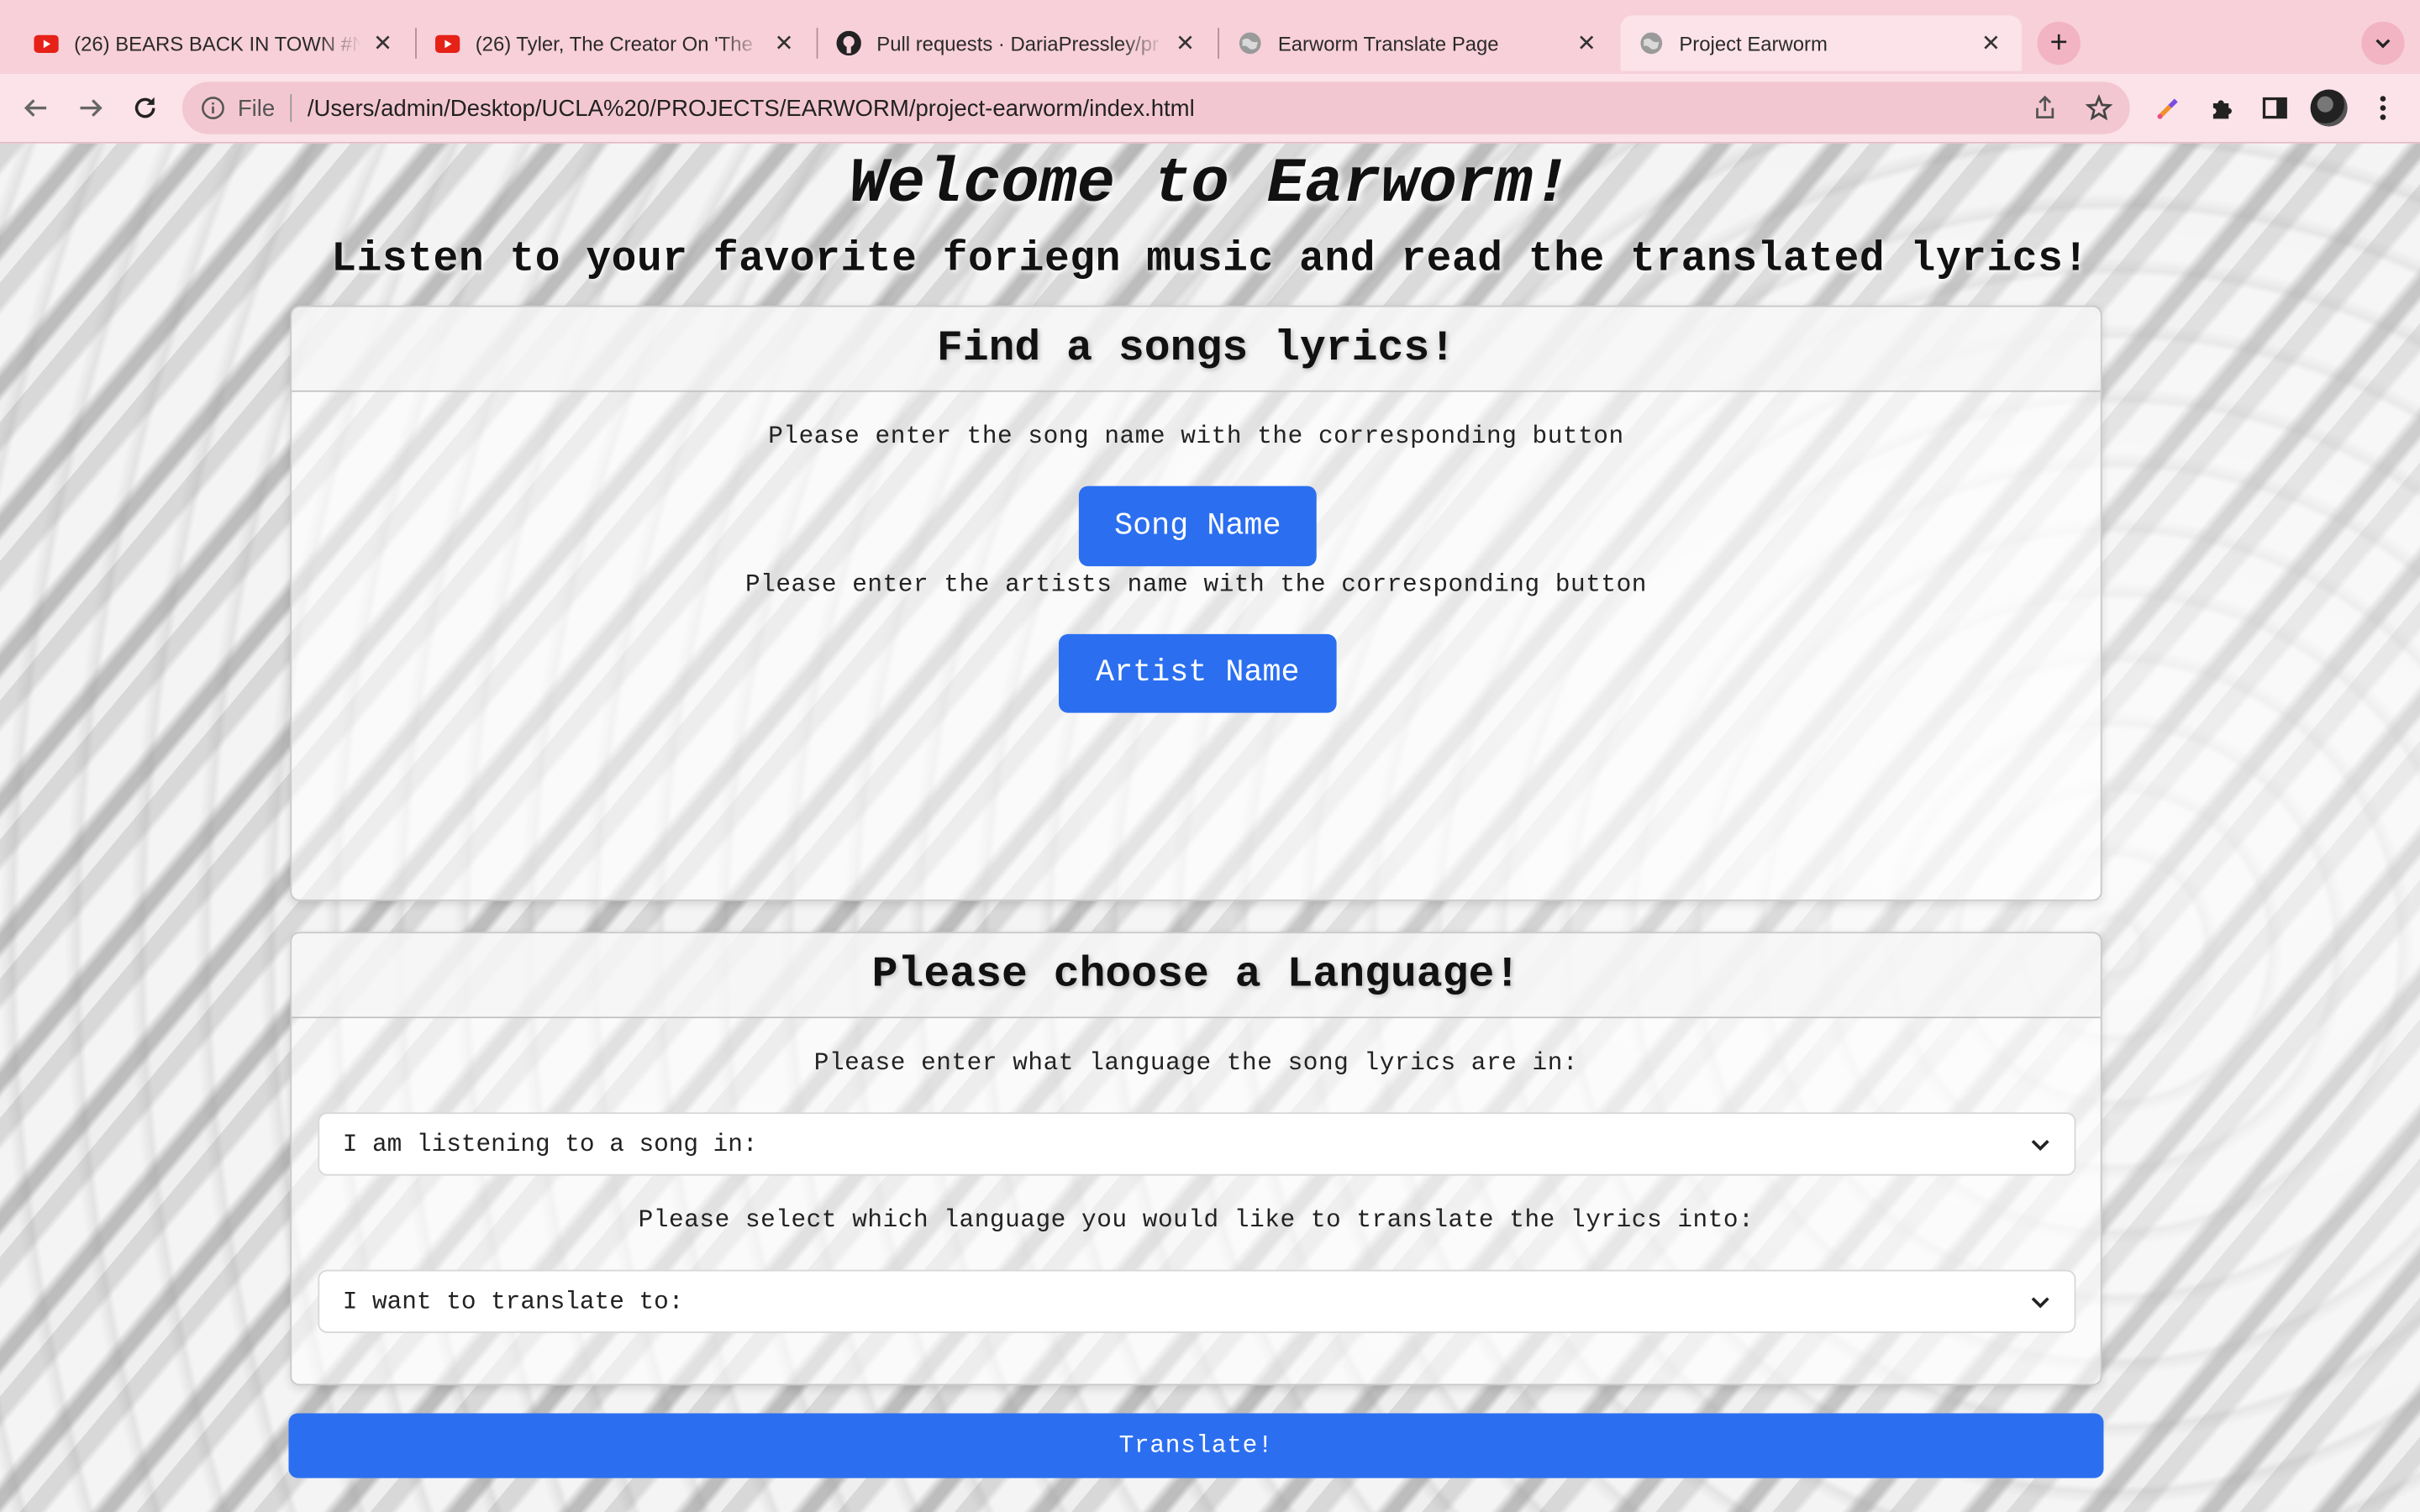 Image resolution: width=2420 pixels, height=1512 pixels. What do you see at coordinates (218, 43) in the screenshot?
I see `tab-title: (26) BEARS BACK IN TOWN #N` at bounding box center [218, 43].